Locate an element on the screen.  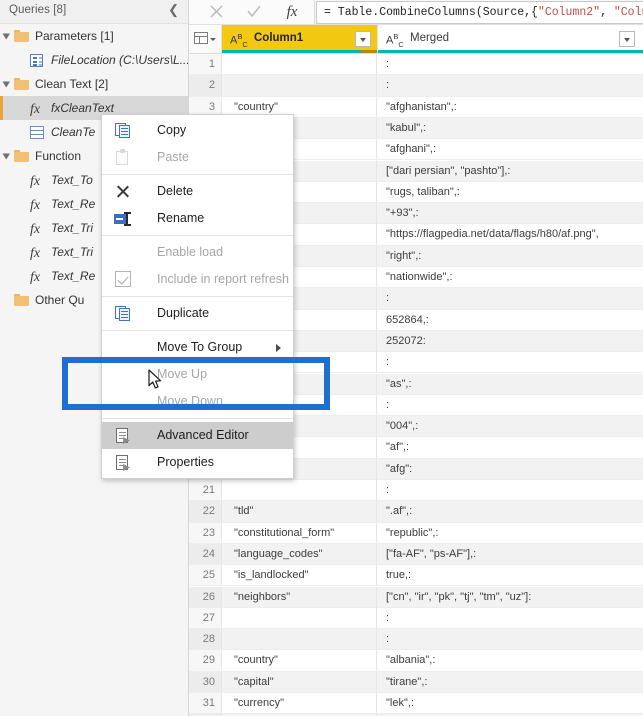
table-row: 30 "capital" "tirane",: is located at coordinates (416, 682).